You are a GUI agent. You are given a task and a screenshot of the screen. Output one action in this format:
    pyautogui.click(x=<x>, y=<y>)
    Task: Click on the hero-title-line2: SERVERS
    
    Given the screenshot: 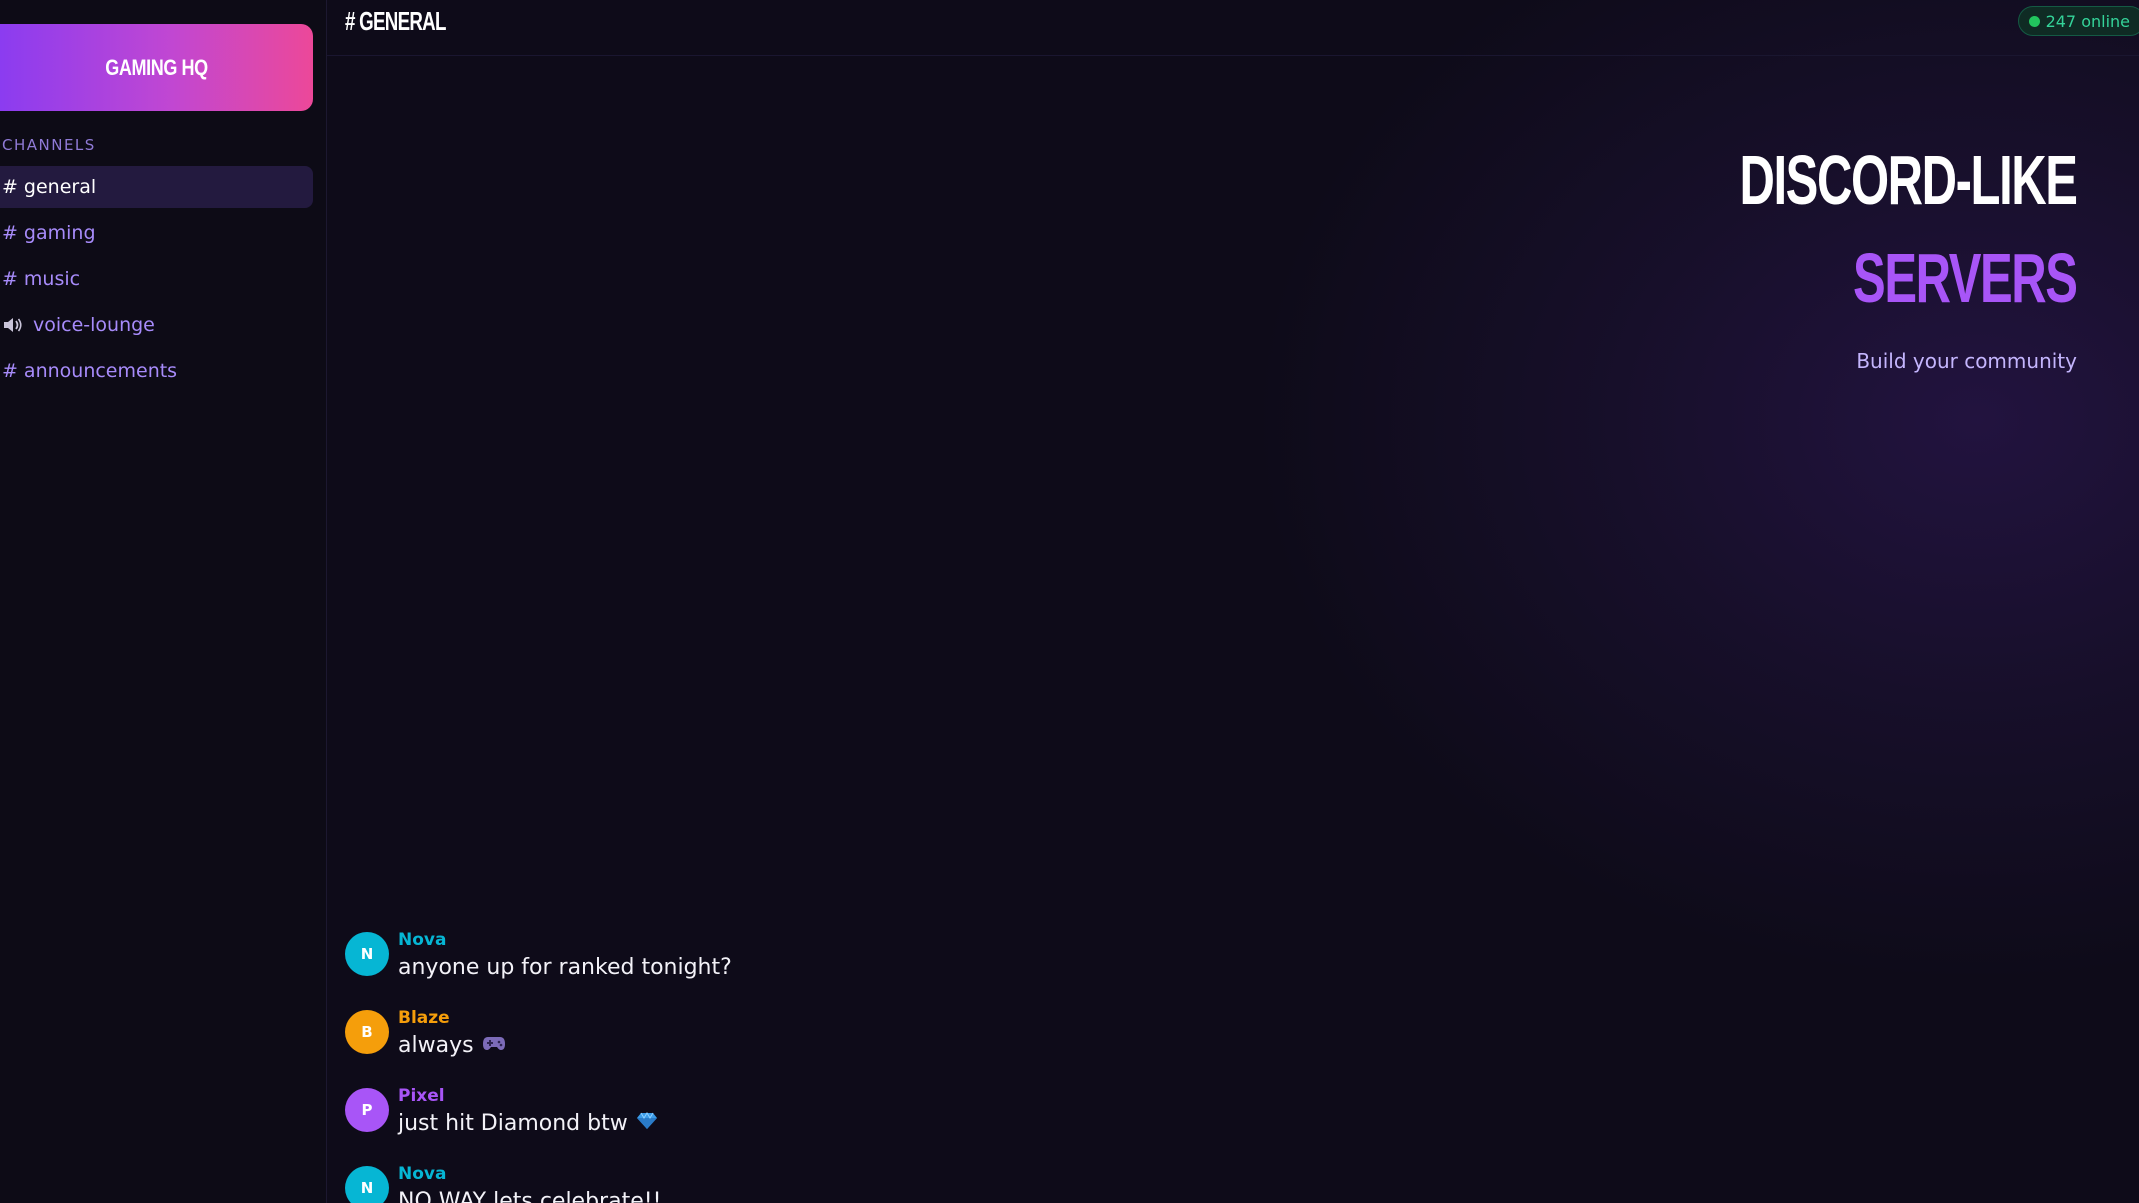 What is the action you would take?
    pyautogui.click(x=1965, y=278)
    